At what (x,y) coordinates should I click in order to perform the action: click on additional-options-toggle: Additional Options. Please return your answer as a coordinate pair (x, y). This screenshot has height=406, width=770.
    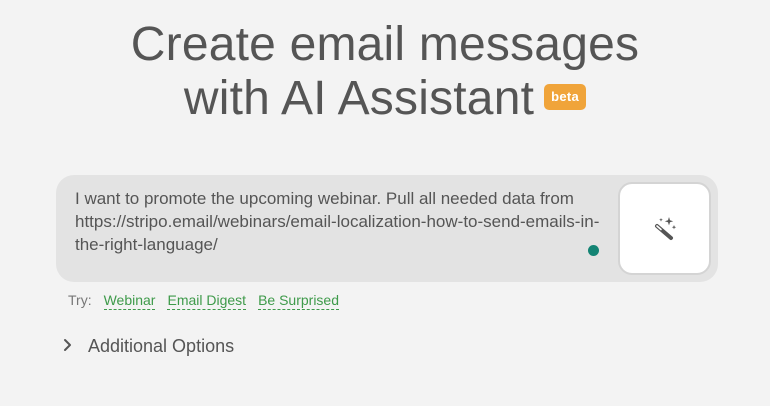
    Looking at the image, I should click on (148, 346).